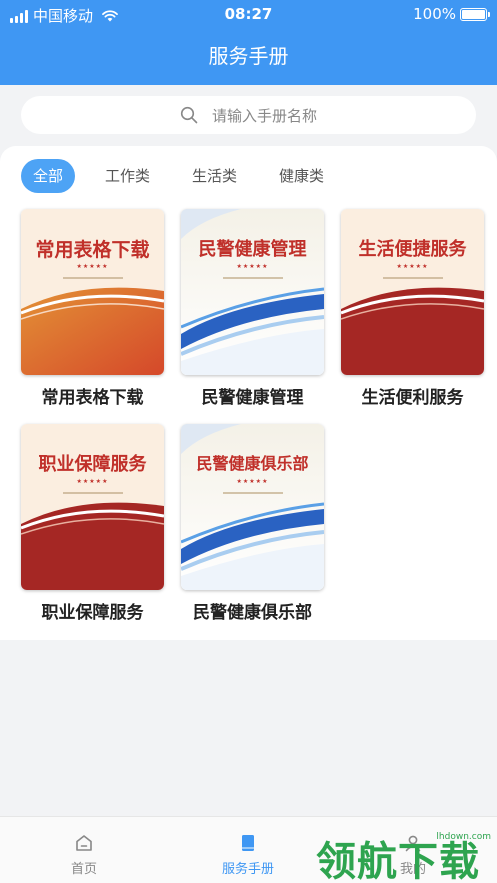 The height and width of the screenshot is (883, 497). What do you see at coordinates (92, 464) in the screenshot?
I see `cover-title: 职业保障服务` at bounding box center [92, 464].